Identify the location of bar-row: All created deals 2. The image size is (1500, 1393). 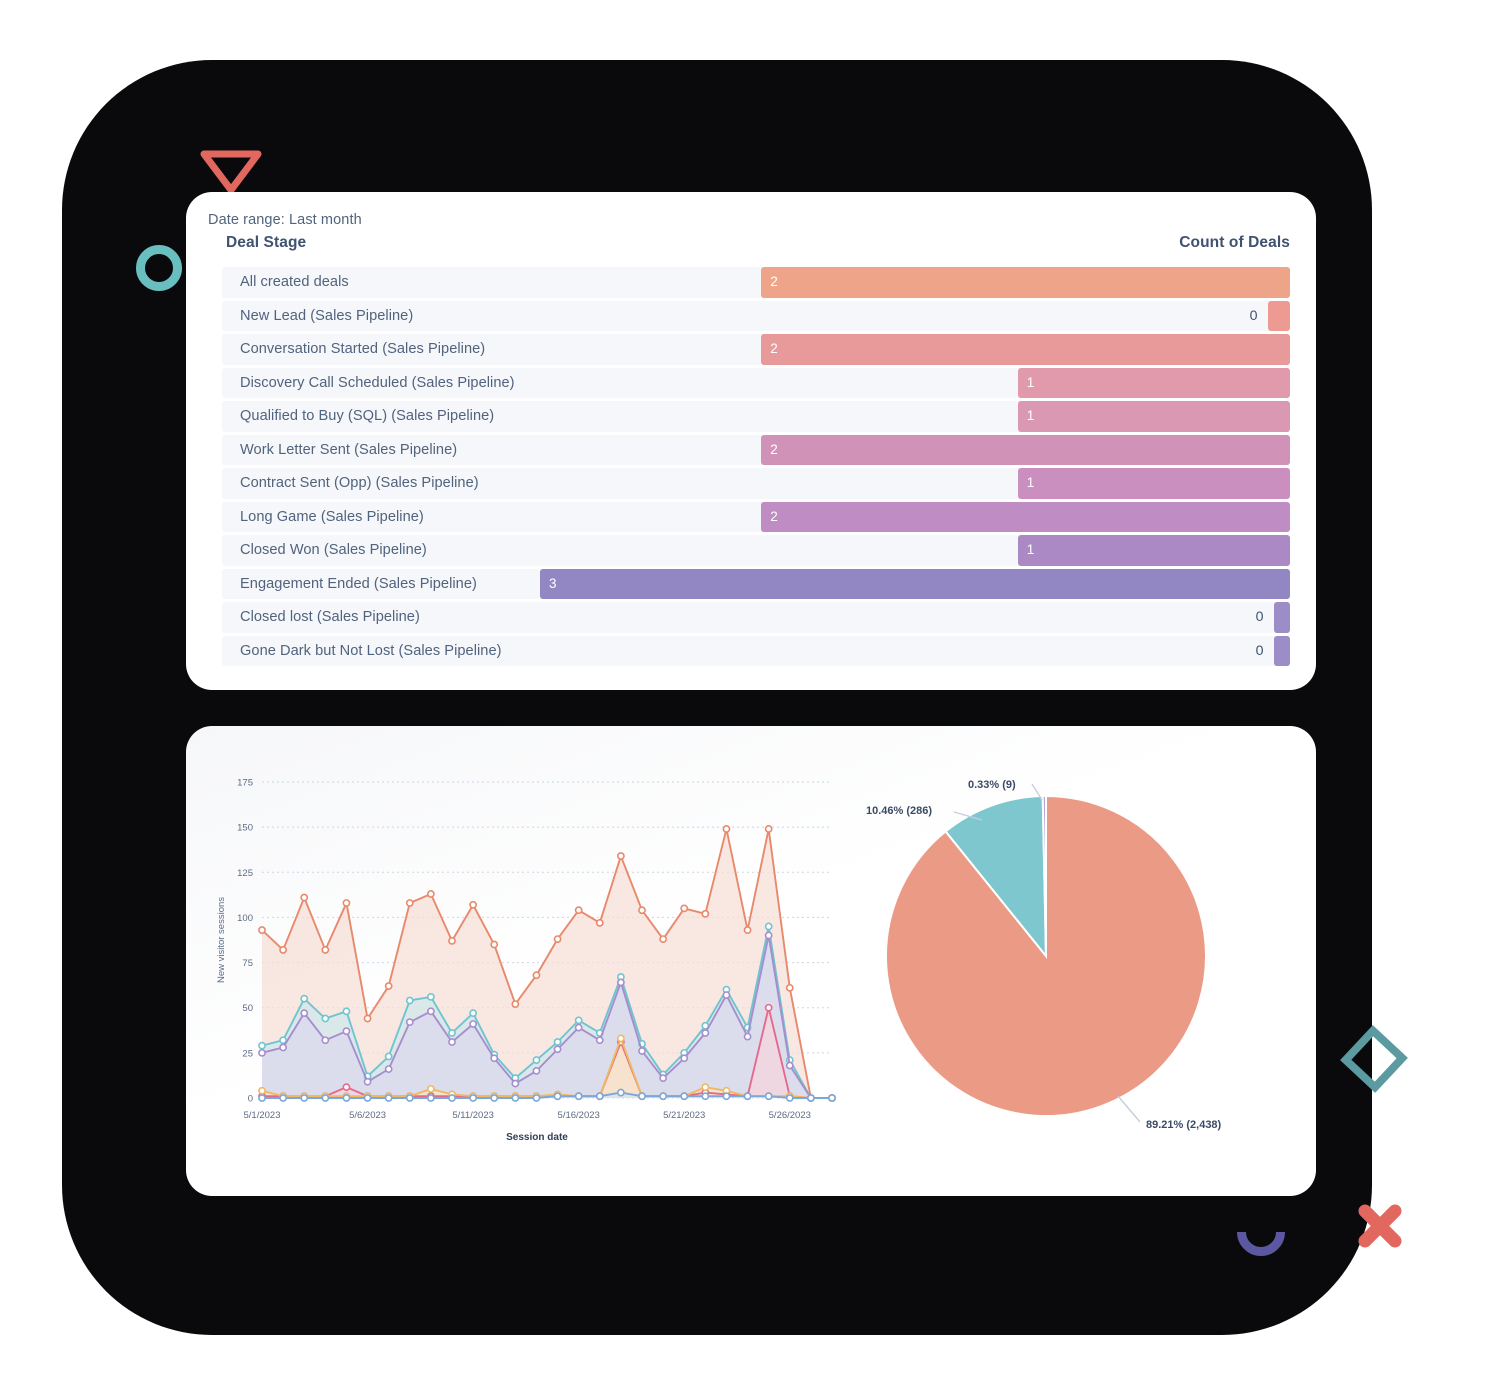
(756, 282).